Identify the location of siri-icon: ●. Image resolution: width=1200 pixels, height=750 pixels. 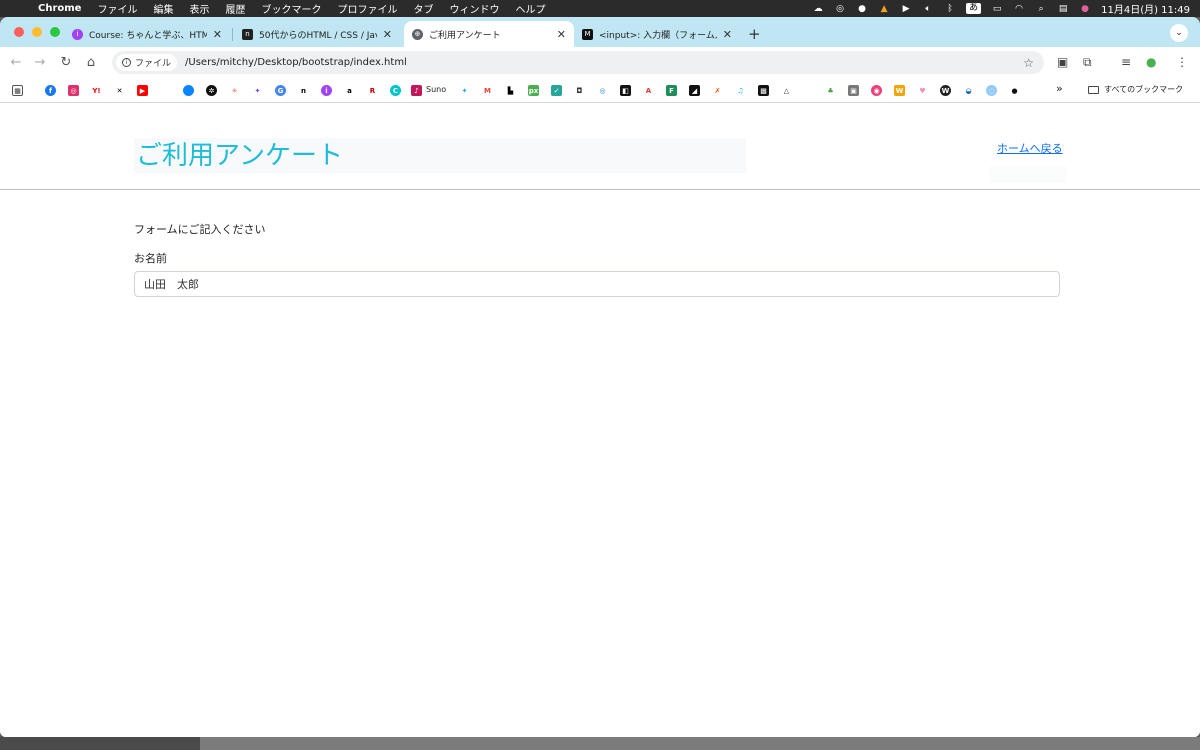
(1085, 9).